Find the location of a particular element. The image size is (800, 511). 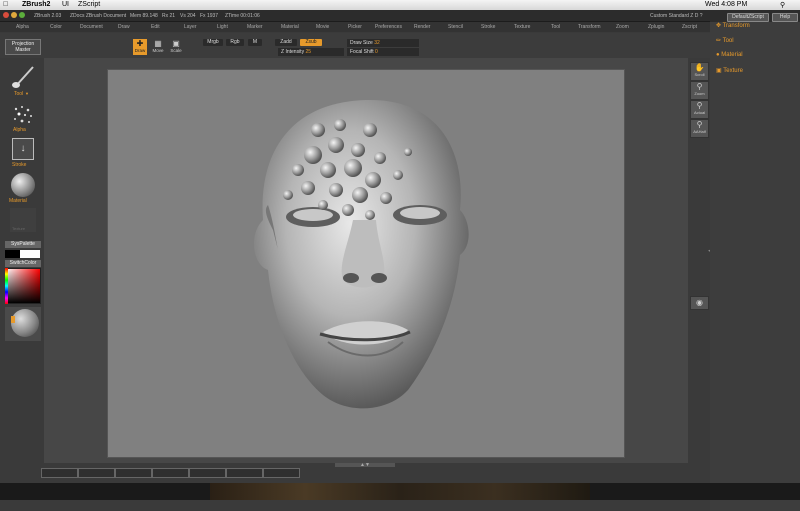

menu-zoom: Zoom is located at coordinates (622, 27).